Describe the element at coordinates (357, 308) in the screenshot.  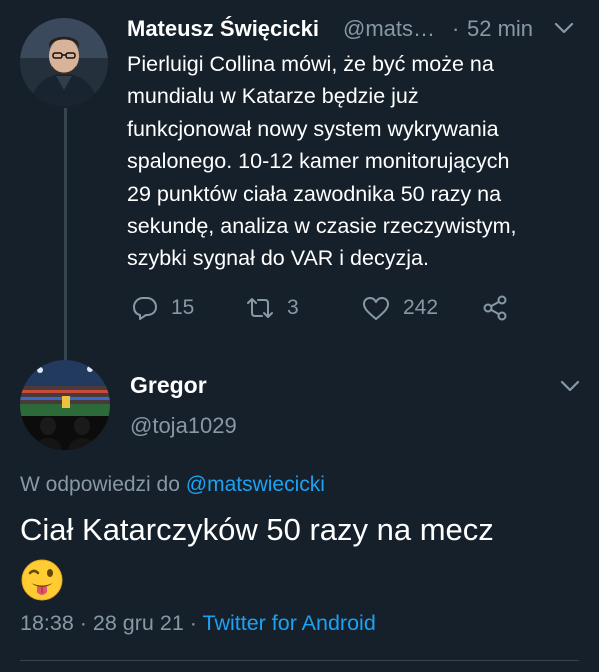
I see `tweet1-actions: 15 3 242` at that location.